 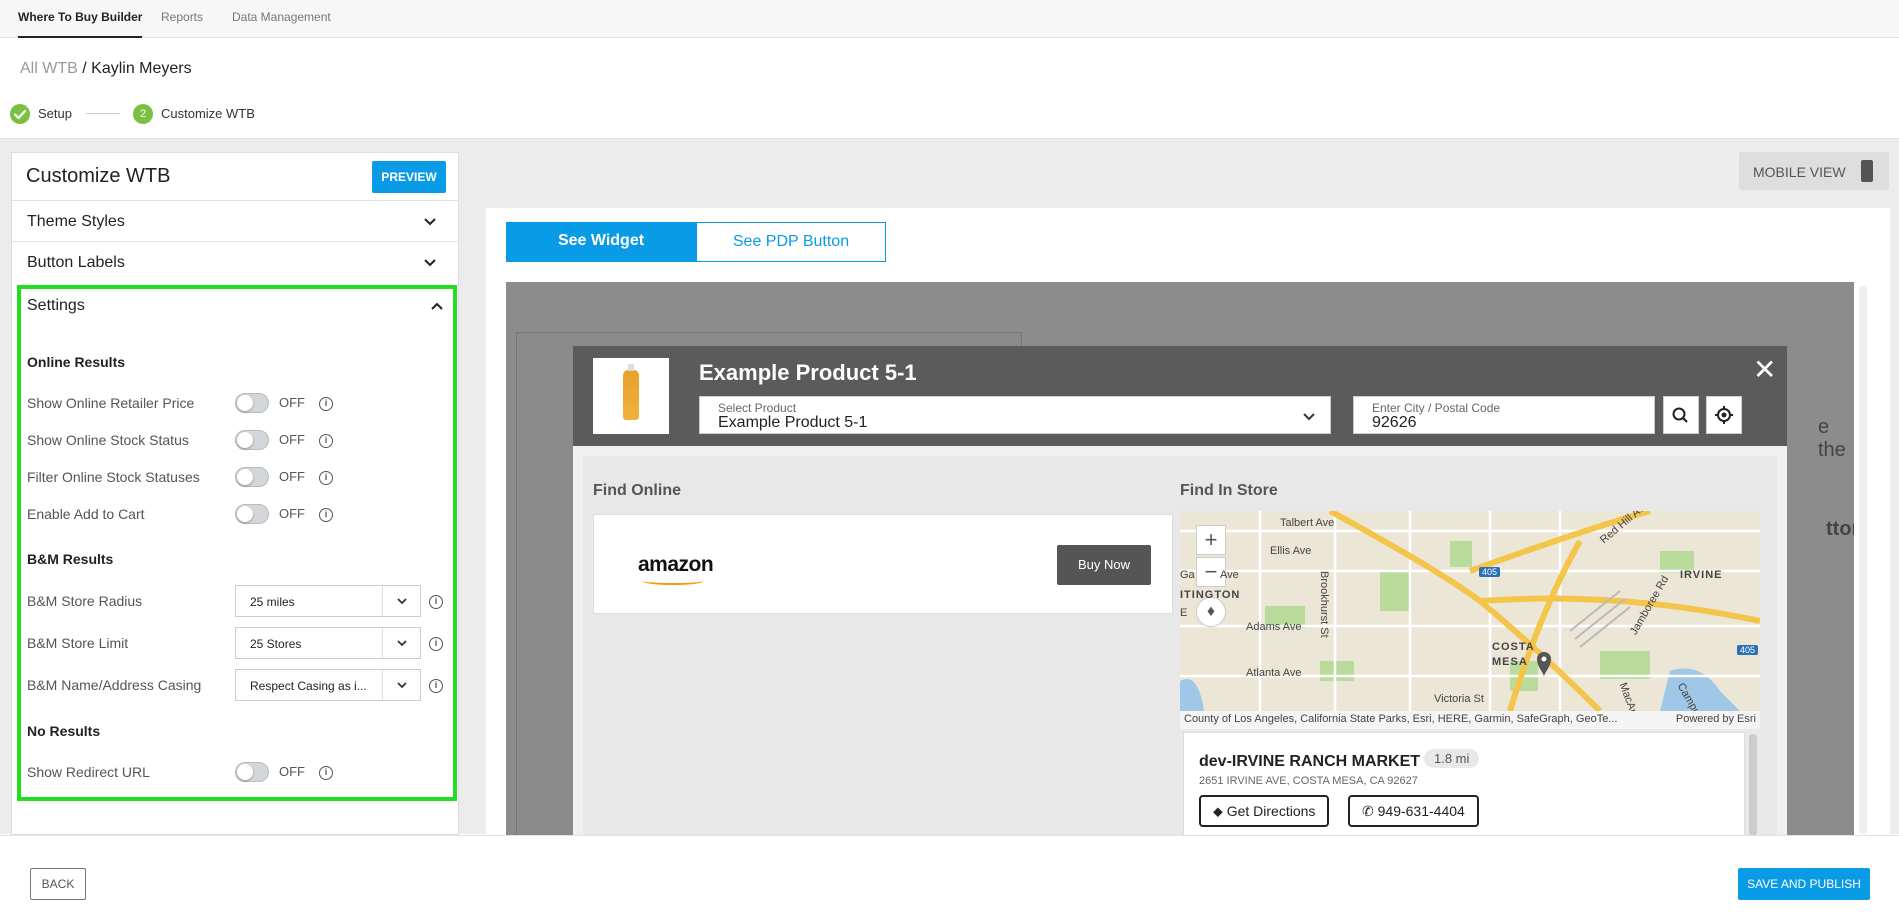 I want to click on map-label: Ga, so click(x=1187, y=575).